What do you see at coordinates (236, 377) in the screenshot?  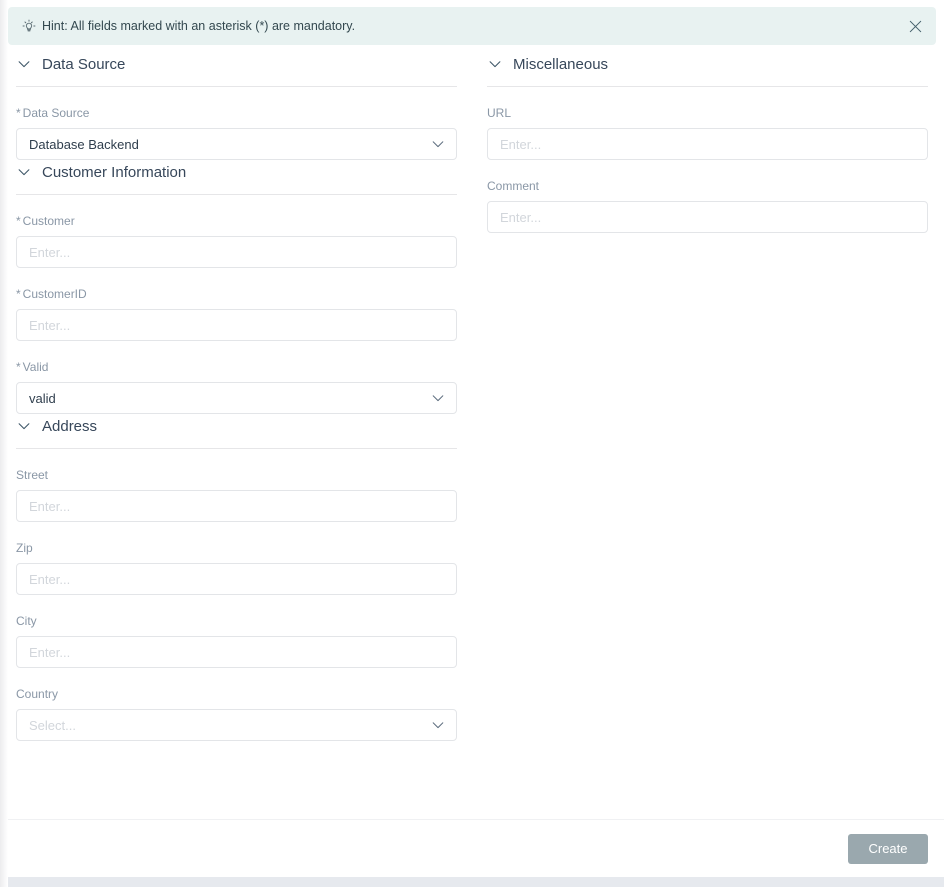 I see `field-valid: * Valid valid` at bounding box center [236, 377].